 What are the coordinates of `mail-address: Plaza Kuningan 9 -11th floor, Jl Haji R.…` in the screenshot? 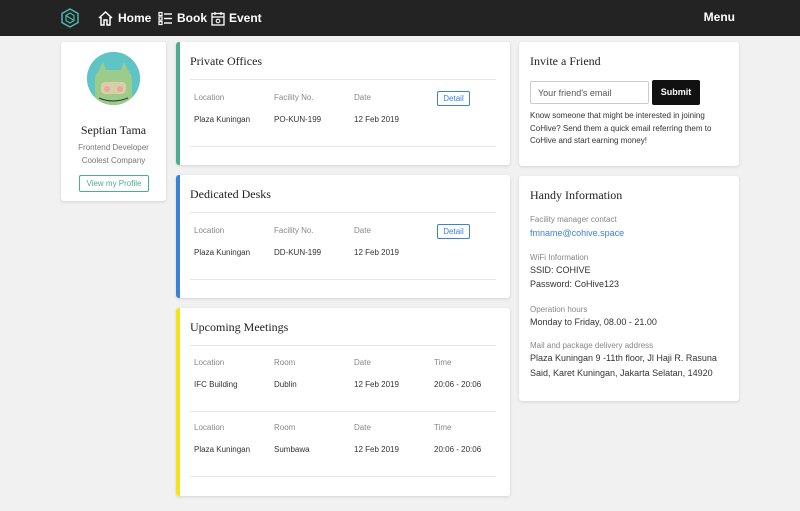 It's located at (623, 365).